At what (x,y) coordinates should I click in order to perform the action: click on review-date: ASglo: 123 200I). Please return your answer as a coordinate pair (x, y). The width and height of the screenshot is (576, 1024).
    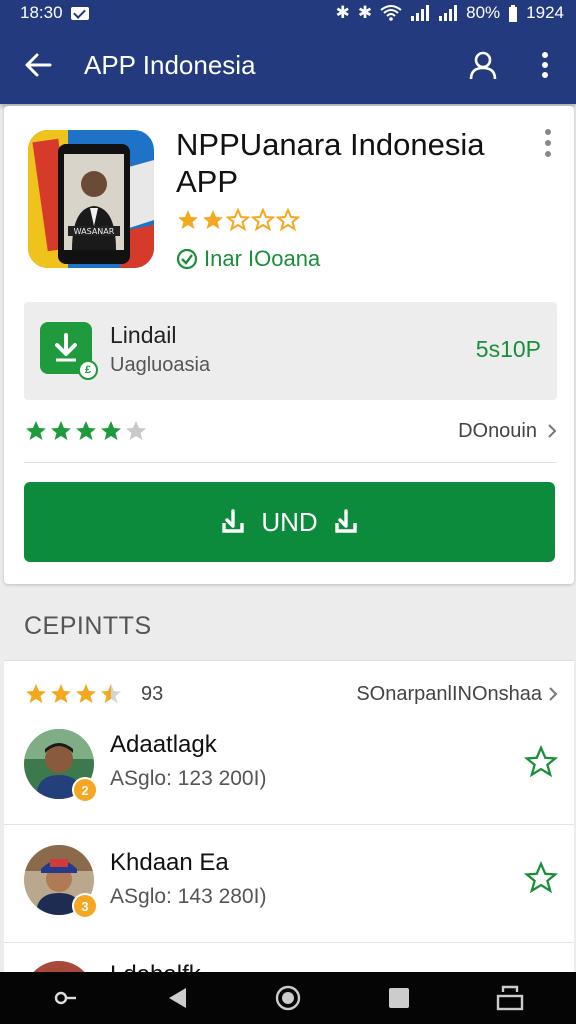
    Looking at the image, I should click on (188, 778).